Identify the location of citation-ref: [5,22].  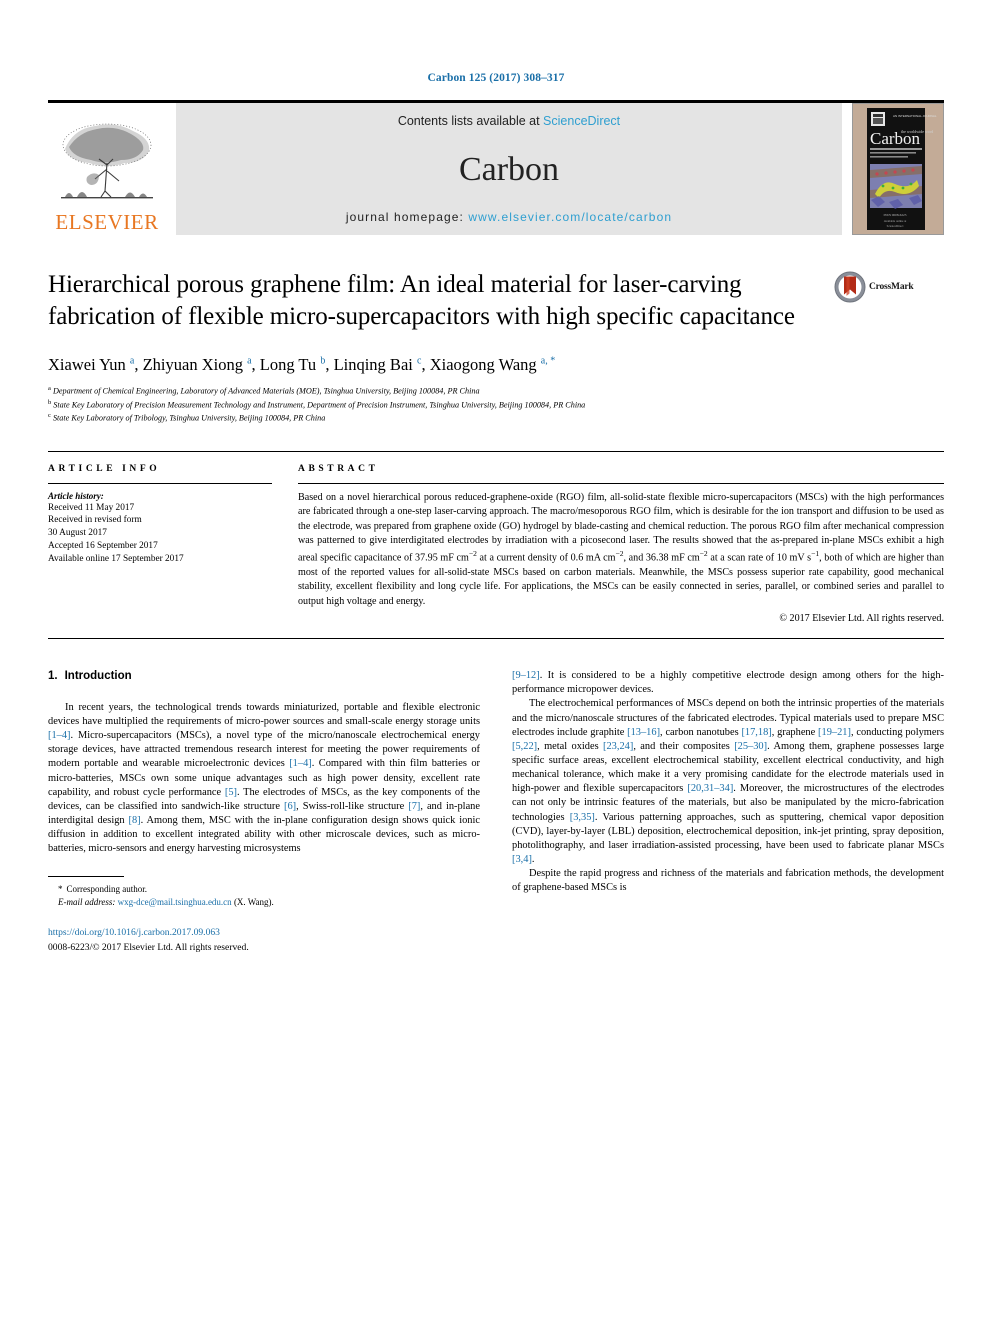
(524, 746).